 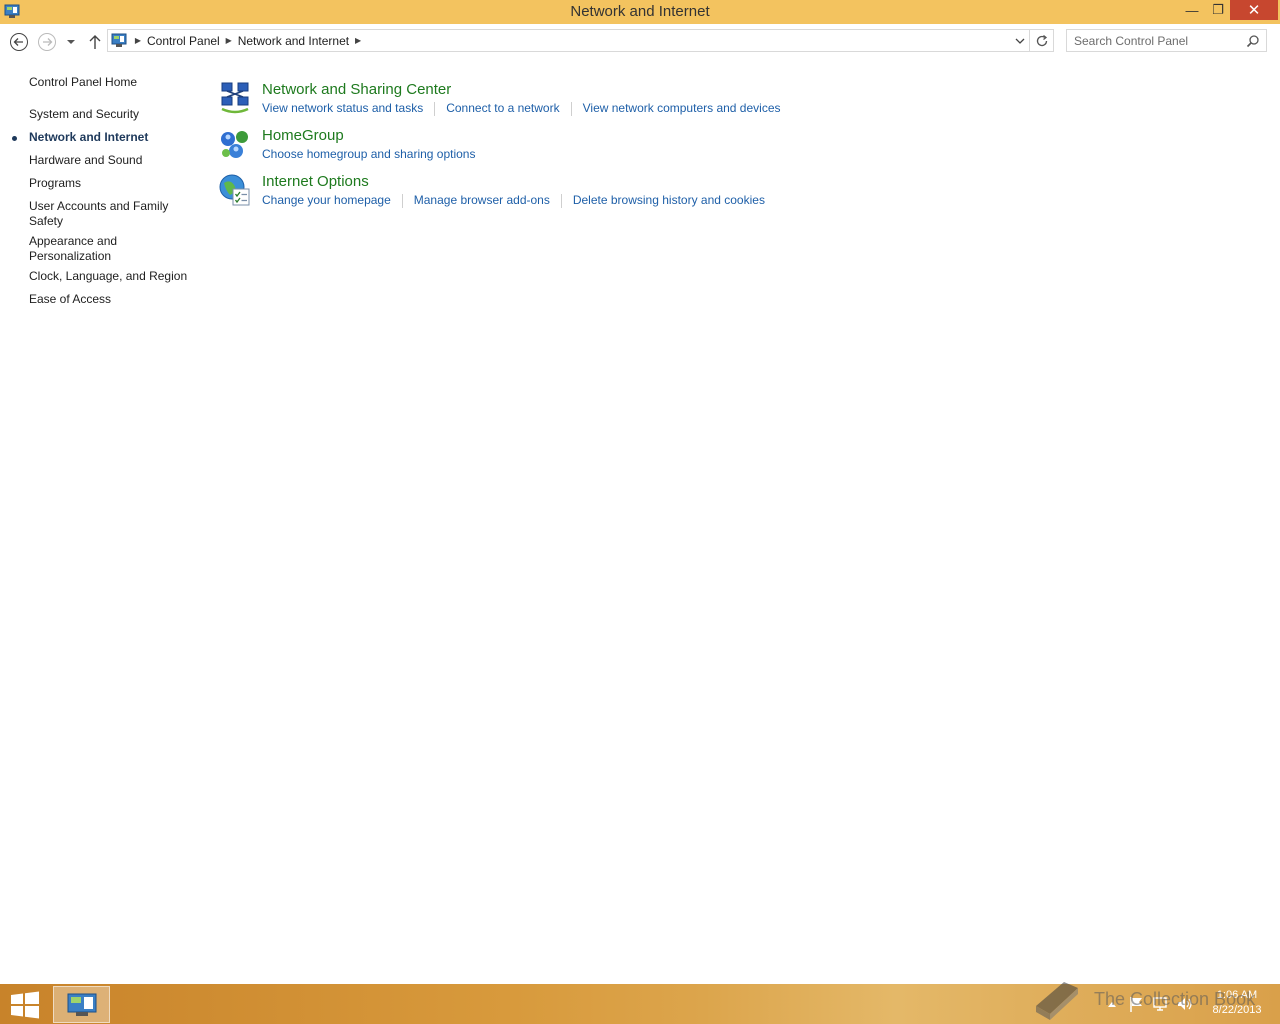 What do you see at coordinates (502, 108) in the screenshot?
I see `link-connect-to-network: Connect to a network` at bounding box center [502, 108].